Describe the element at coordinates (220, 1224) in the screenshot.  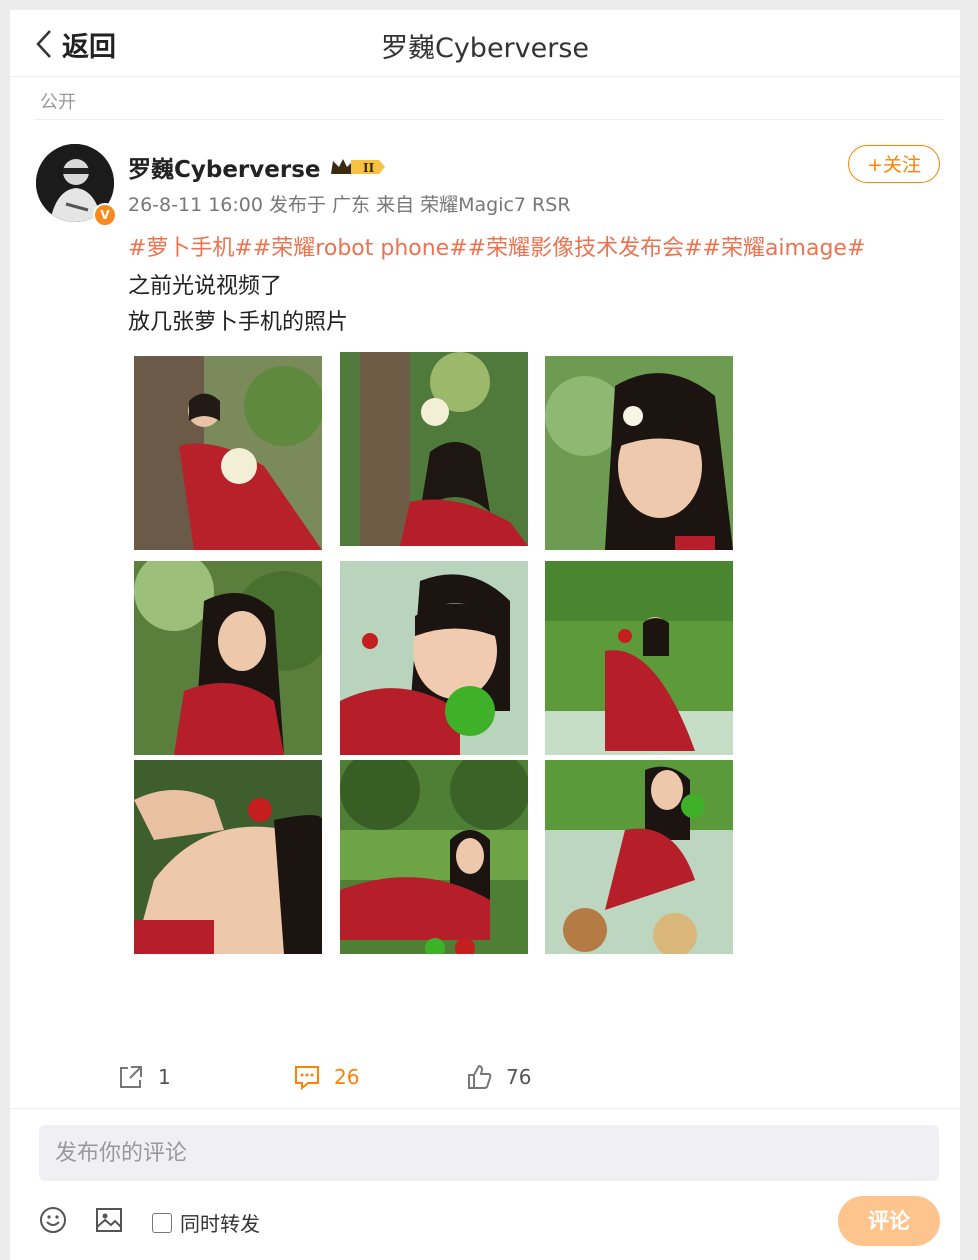
I see `repost-label: 同时转发` at that location.